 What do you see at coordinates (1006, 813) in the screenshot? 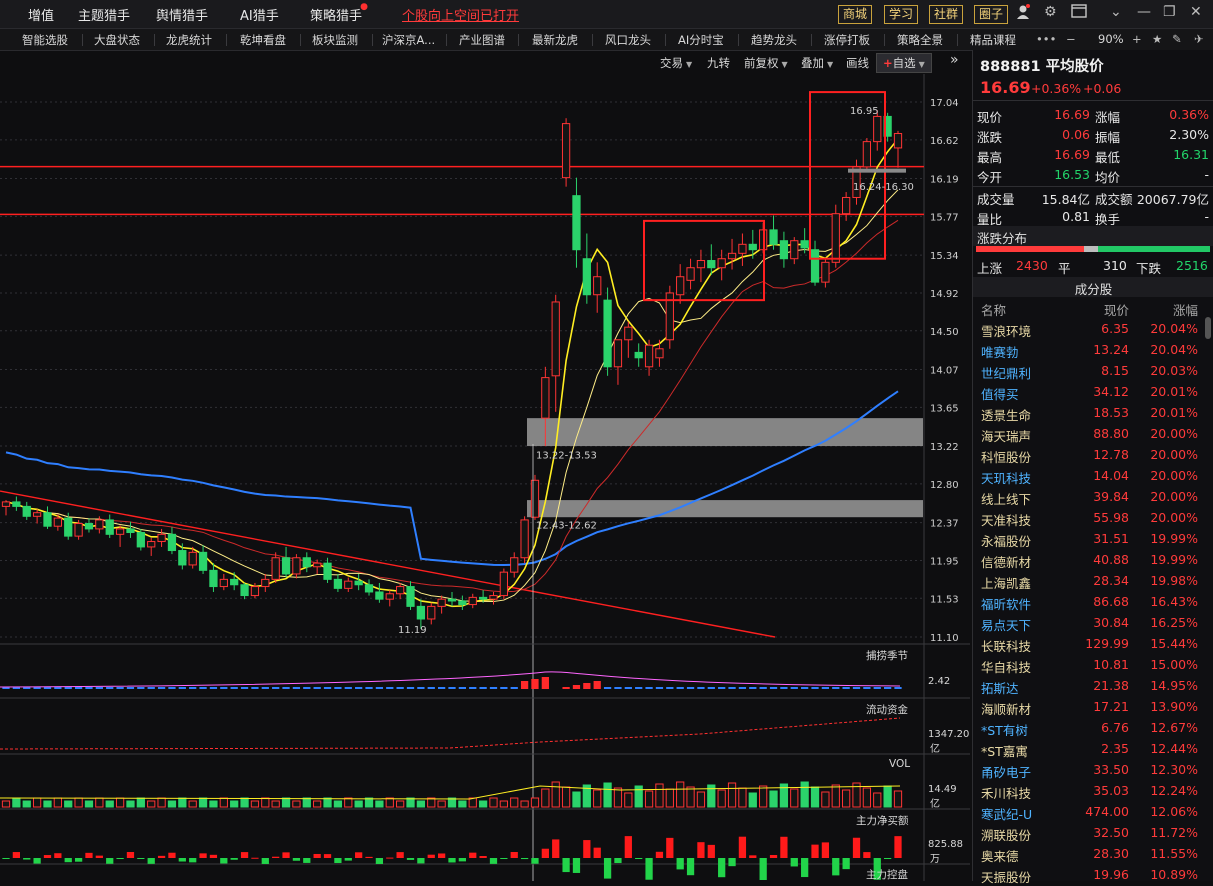
I see `stock-name: 寒武纪-U` at bounding box center [1006, 813].